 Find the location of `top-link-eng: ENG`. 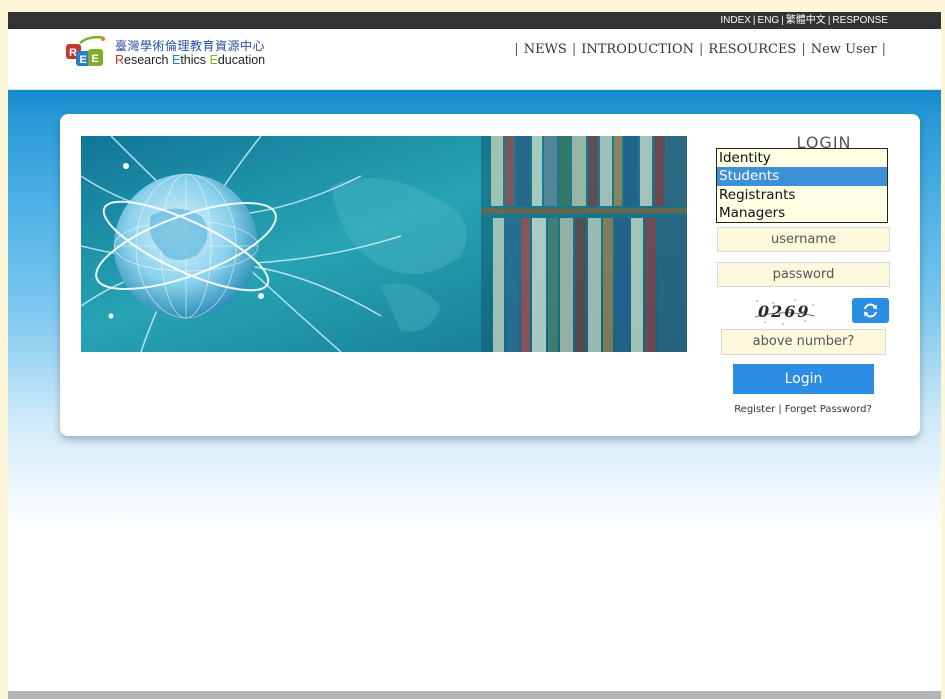

top-link-eng: ENG is located at coordinates (769, 20).